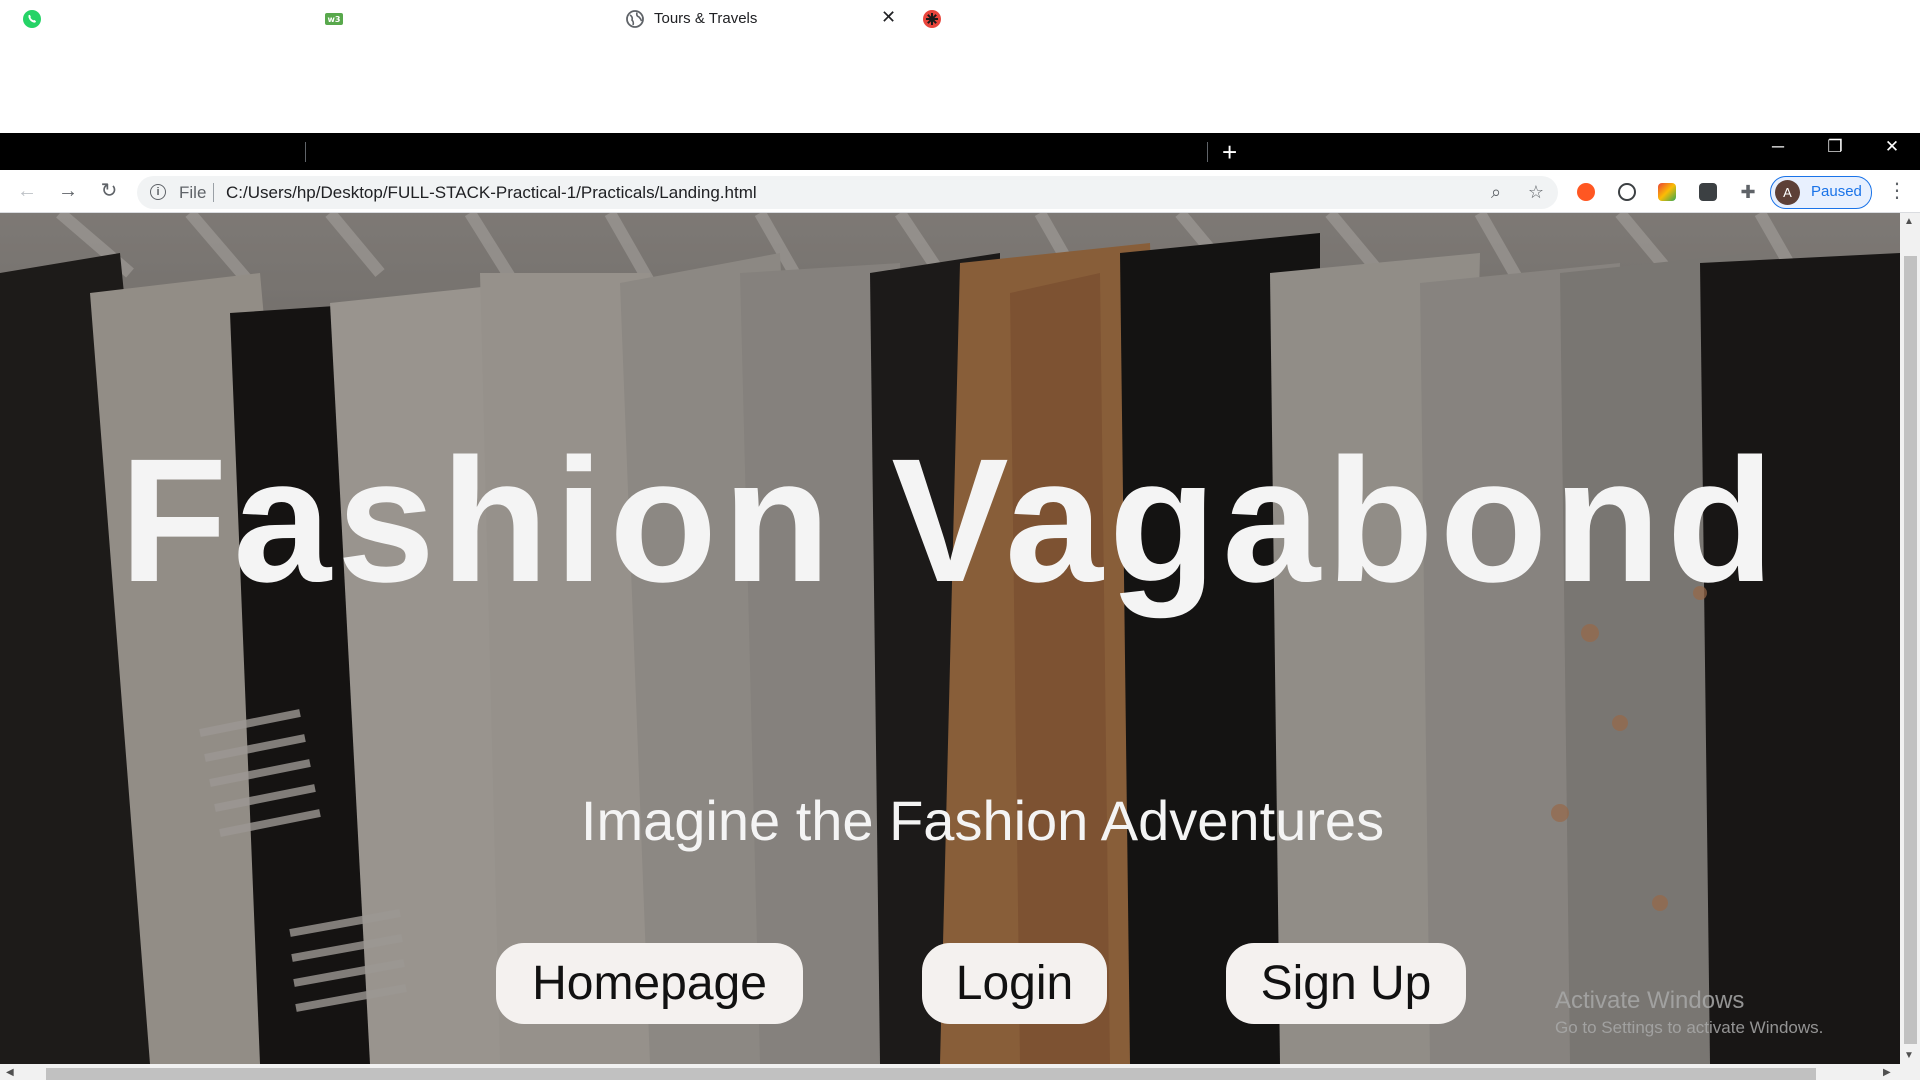 The height and width of the screenshot is (1080, 1920). Describe the element at coordinates (1708, 192) in the screenshot. I see `extension-cube-icon` at that location.